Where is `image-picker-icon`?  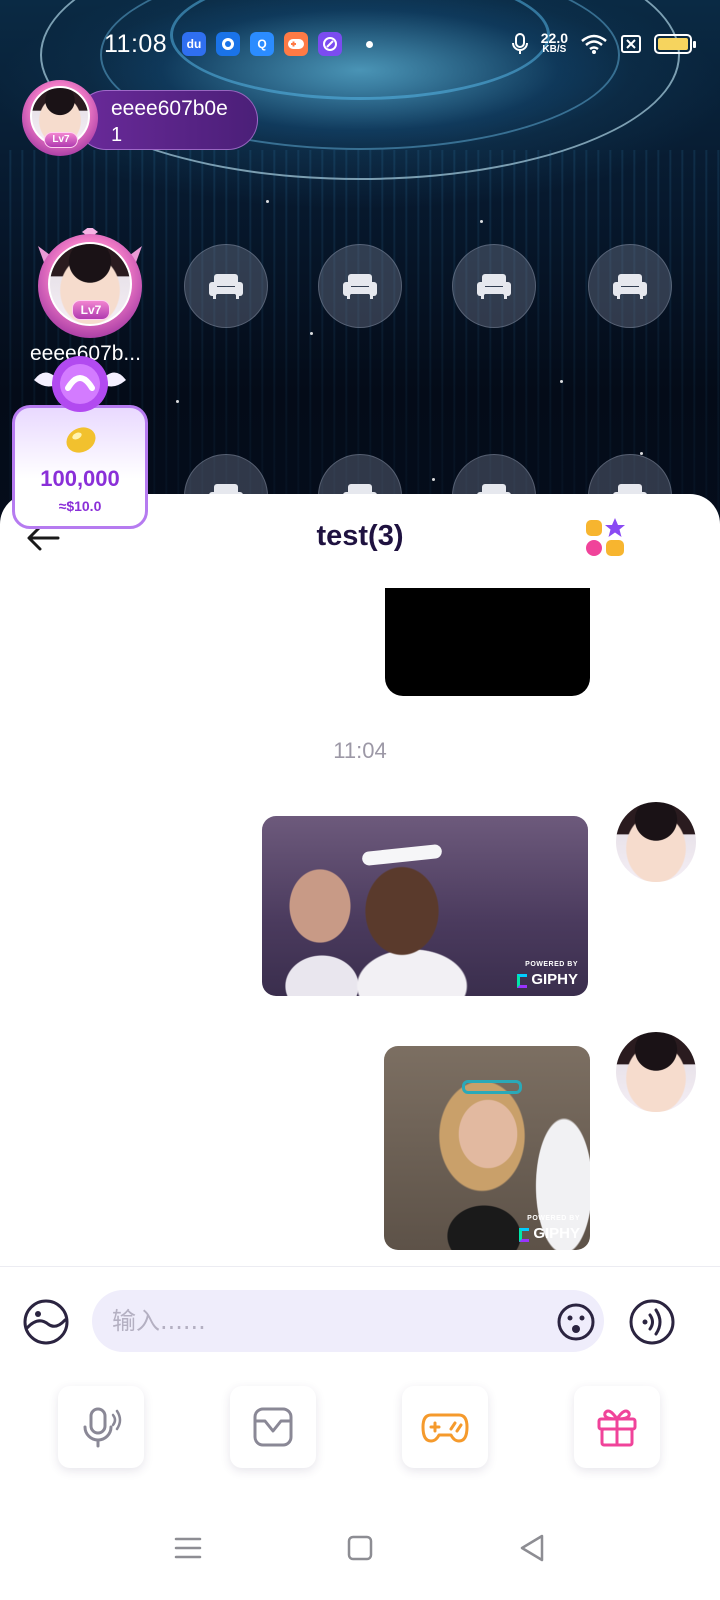
image-picker-icon is located at coordinates (46, 1322).